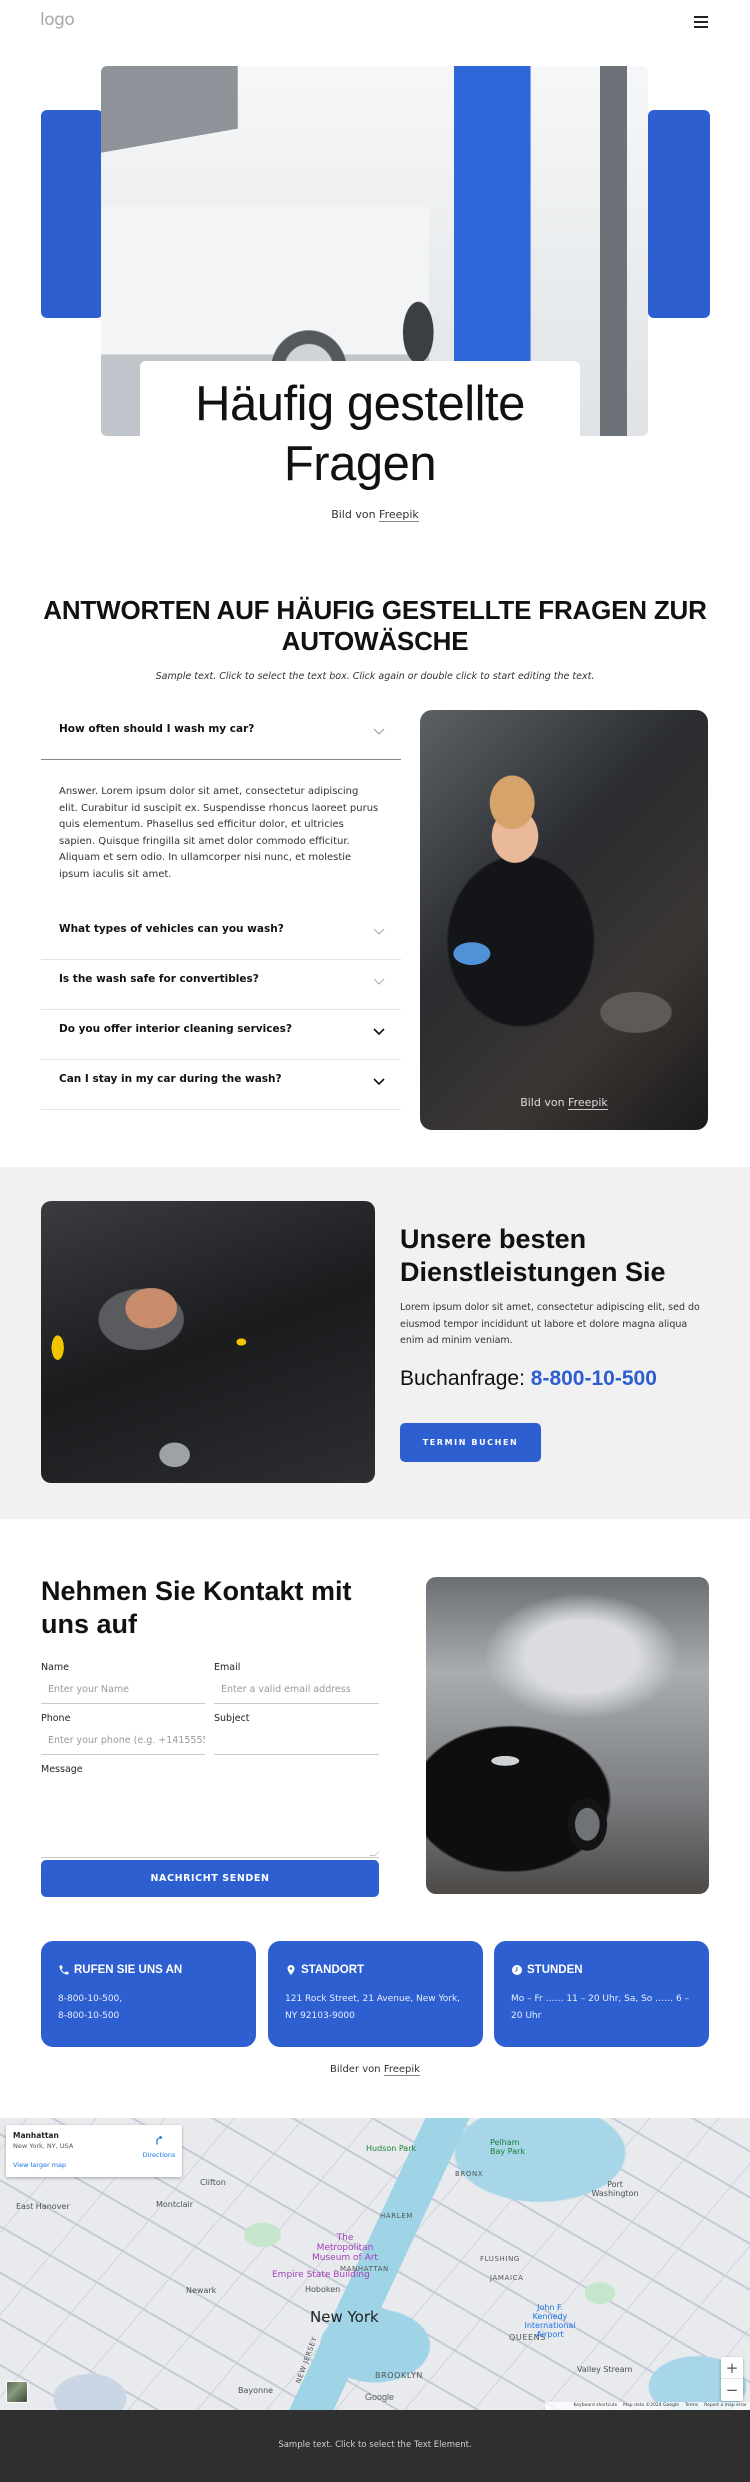 This screenshot has height=2482, width=750. I want to click on cards-image-credit: Bilder von Freepik, so click(375, 2070).